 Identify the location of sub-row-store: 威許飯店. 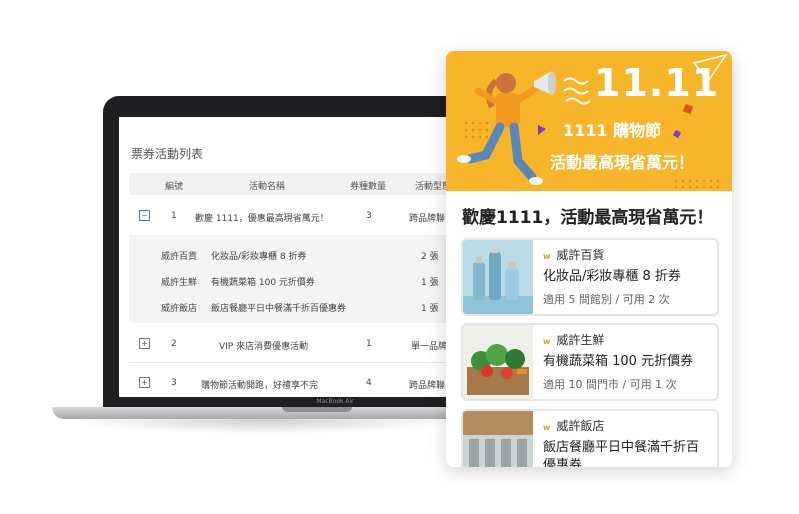
(179, 309).